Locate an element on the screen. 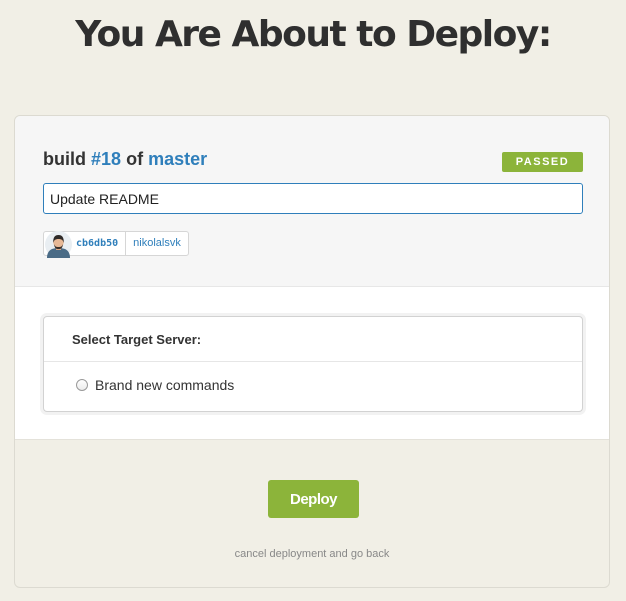 The width and height of the screenshot is (626, 601). radio-unchecked-icon is located at coordinates (82, 385).